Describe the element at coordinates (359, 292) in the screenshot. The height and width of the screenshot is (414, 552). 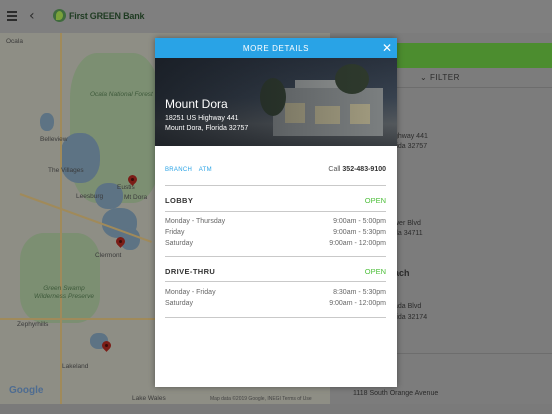
I see `hours-time: 8:30am - 5:30pm` at that location.